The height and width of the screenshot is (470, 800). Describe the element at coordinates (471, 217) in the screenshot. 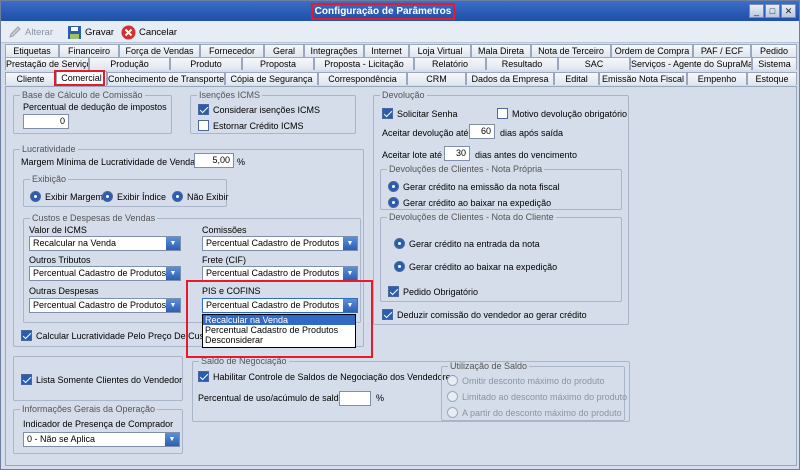

I see `nota-cliente-legend: Devoluções de Clientes - Nota do Cliente` at that location.